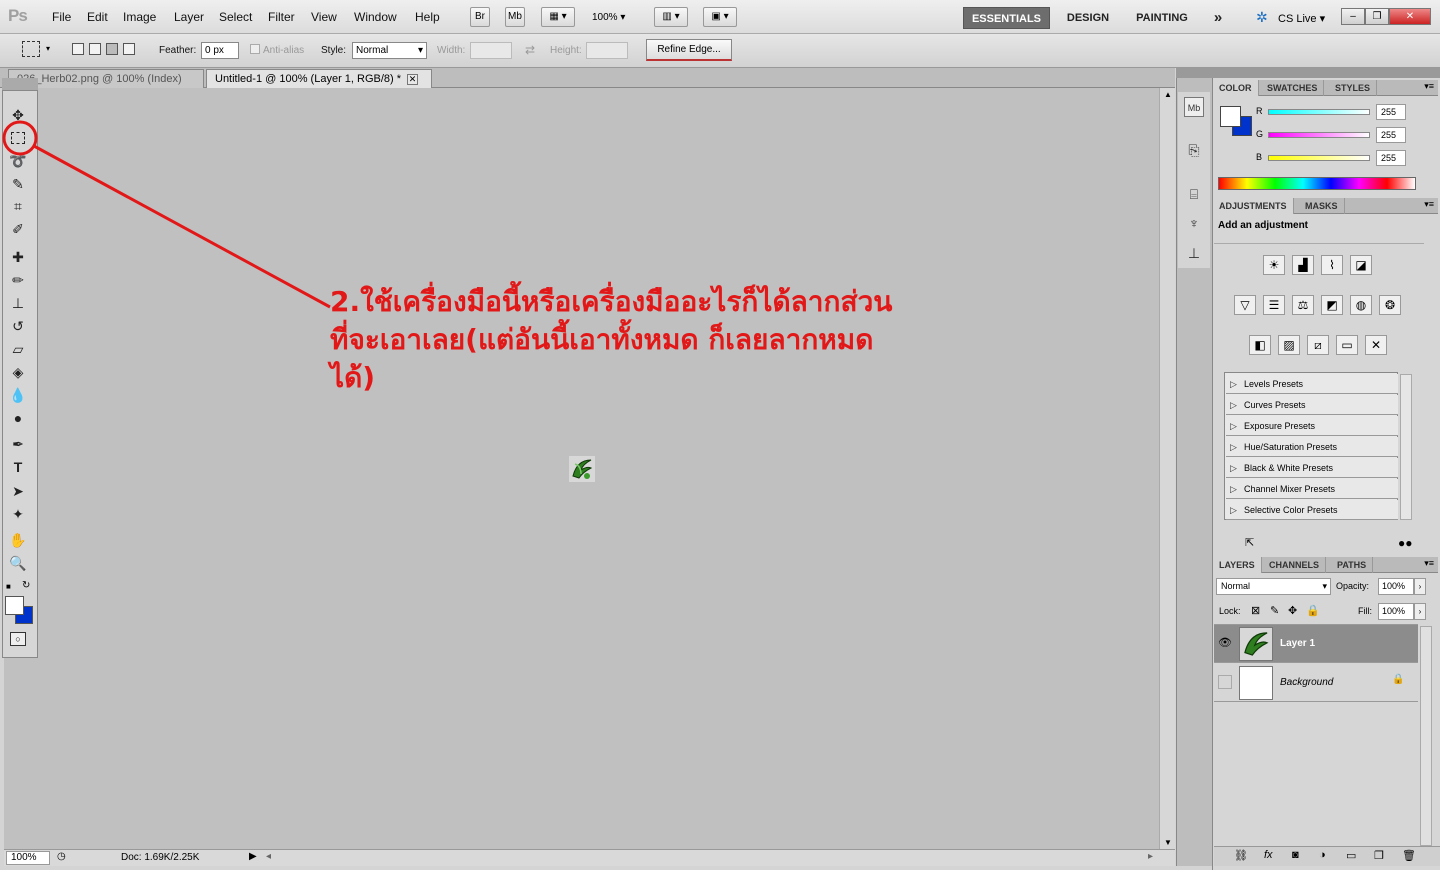 Image resolution: width=1440 pixels, height=870 pixels. I want to click on color-ramp, so click(1317, 183).